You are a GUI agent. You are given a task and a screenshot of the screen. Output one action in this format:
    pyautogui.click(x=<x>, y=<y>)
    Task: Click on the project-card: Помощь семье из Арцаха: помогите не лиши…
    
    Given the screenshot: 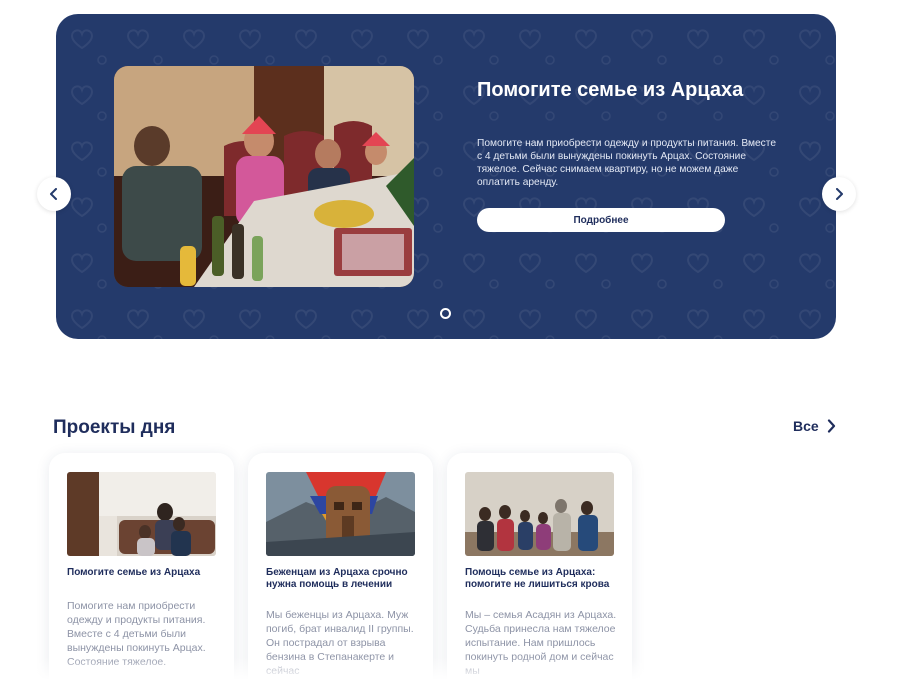 What is the action you would take?
    pyautogui.click(x=539, y=566)
    